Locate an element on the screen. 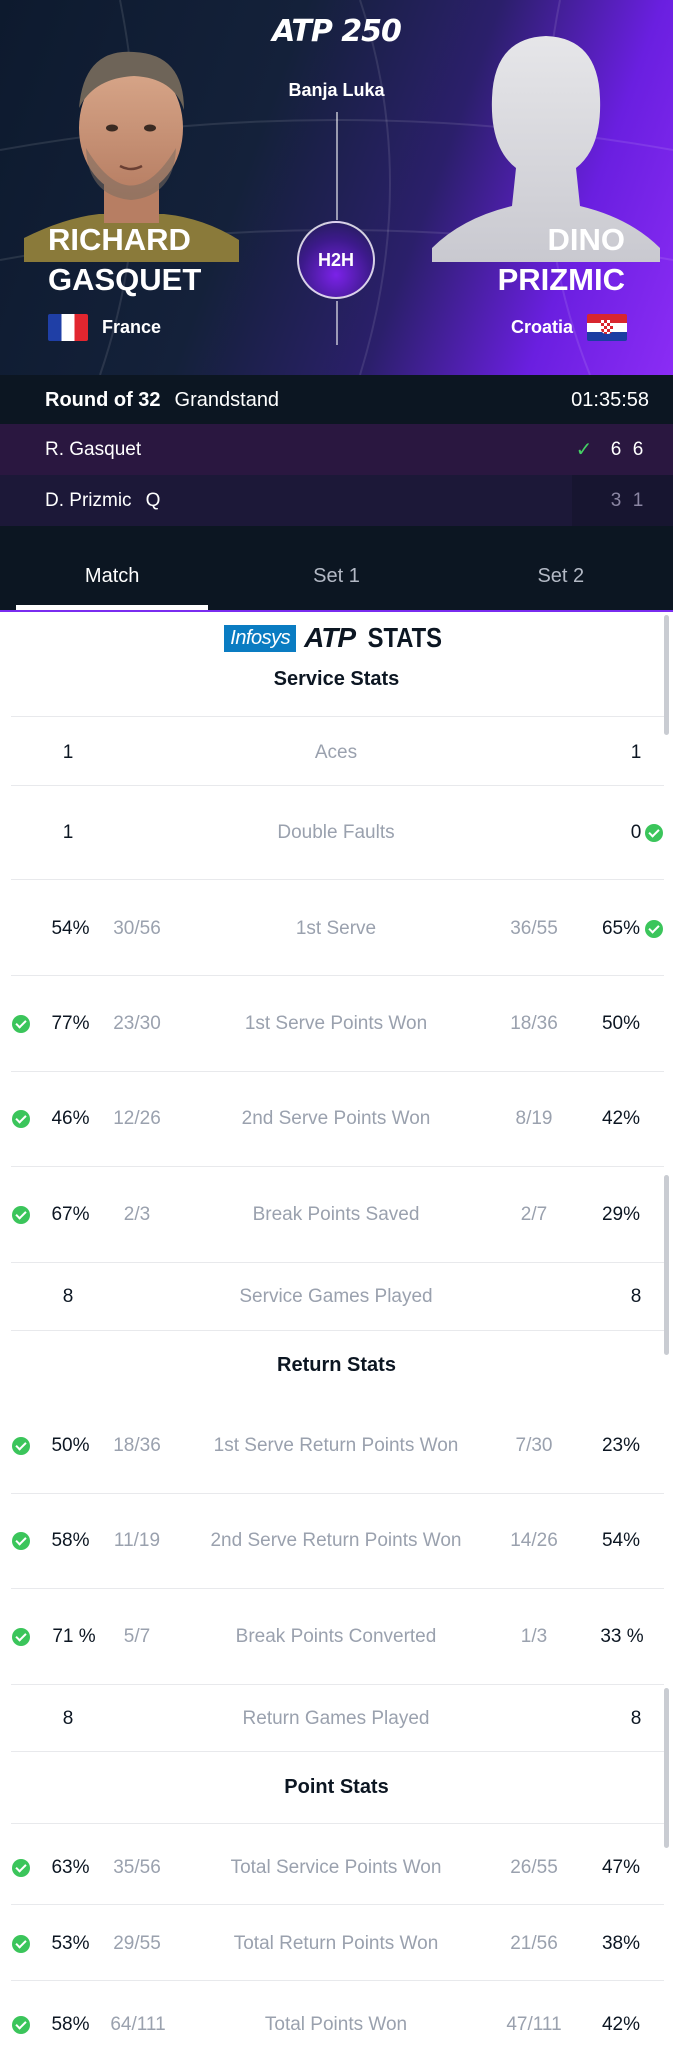 The height and width of the screenshot is (2048, 673). set-score: 3 is located at coordinates (616, 500).